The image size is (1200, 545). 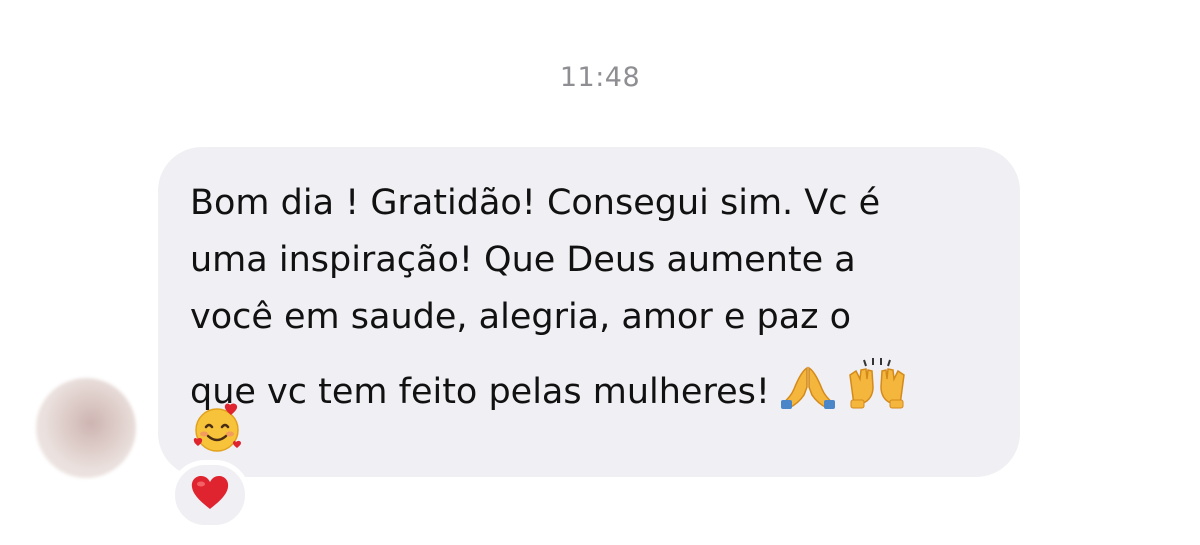 What do you see at coordinates (877, 386) in the screenshot?
I see `raising-hands-icon` at bounding box center [877, 386].